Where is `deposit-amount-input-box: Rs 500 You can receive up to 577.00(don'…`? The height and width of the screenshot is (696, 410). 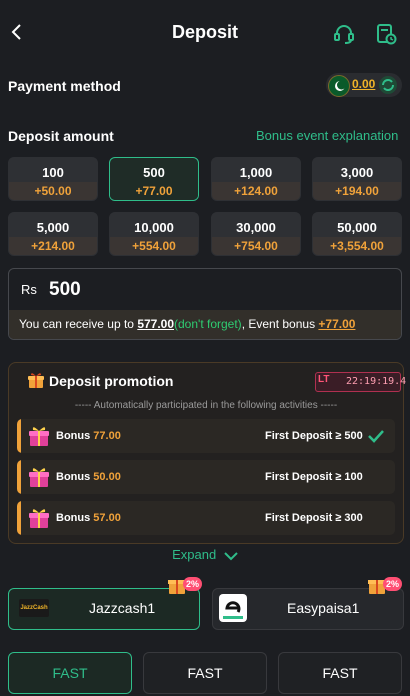
deposit-amount-input-box: Rs 500 You can receive up to 577.00(don'… is located at coordinates (205, 304).